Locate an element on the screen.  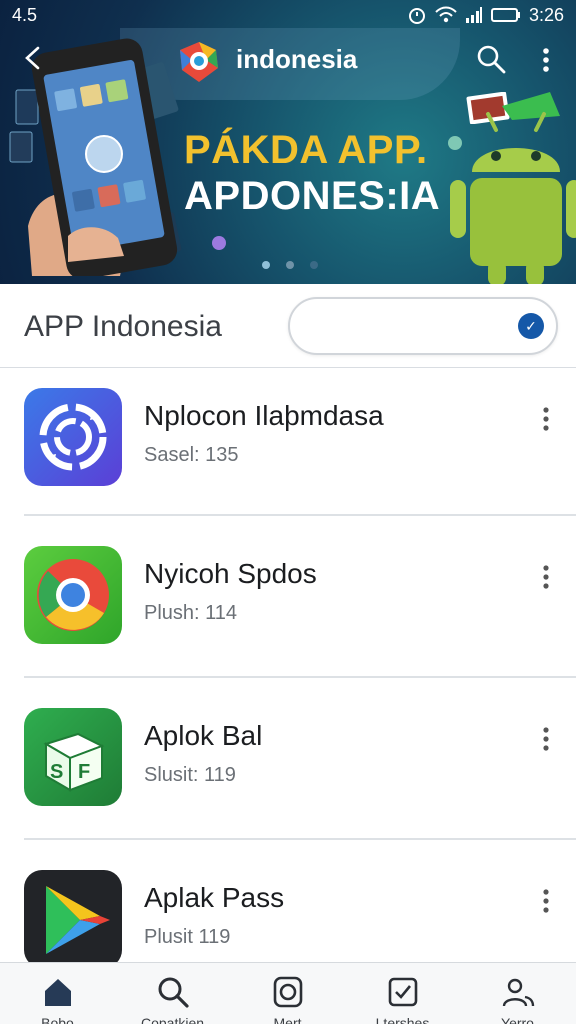
brand-name: indonesia is located at coordinates (297, 59).